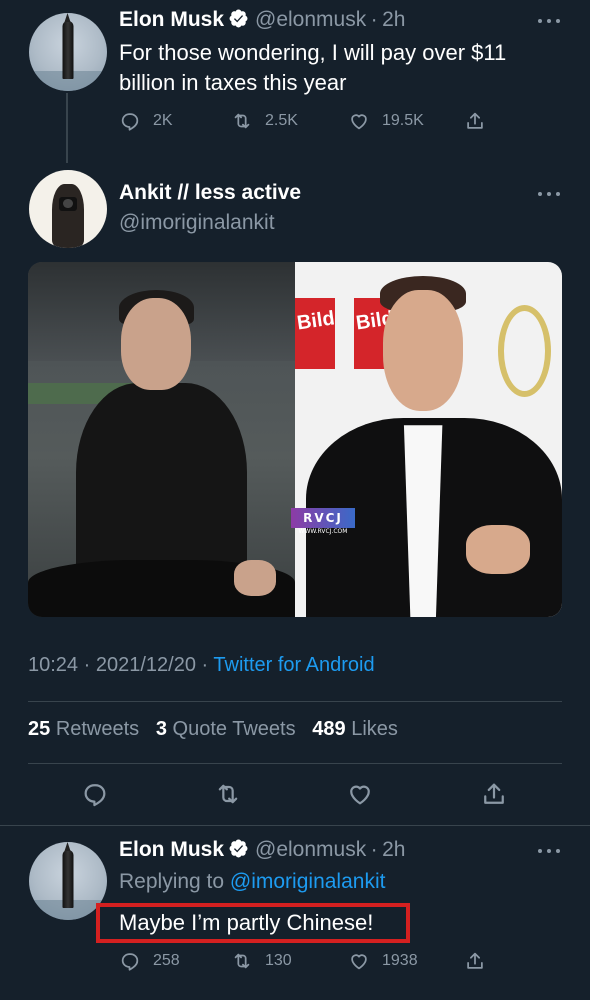 This screenshot has height=1000, width=590. What do you see at coordinates (355, 729) in the screenshot?
I see `likes-stat: 489 Likes` at bounding box center [355, 729].